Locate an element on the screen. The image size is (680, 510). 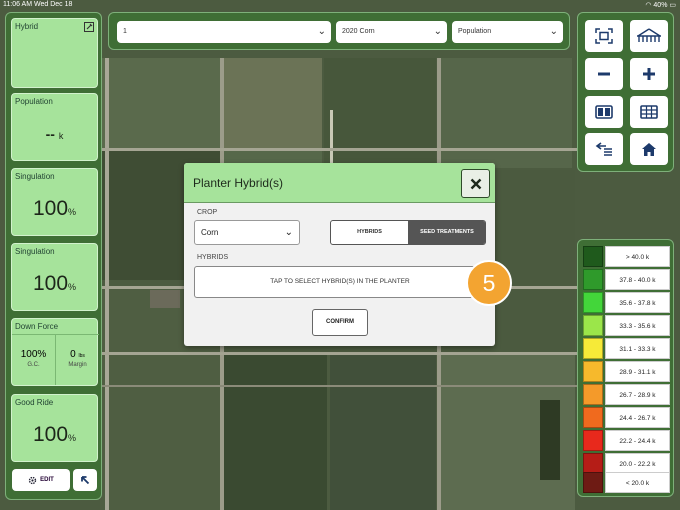
tile-label: Population is located at coordinates (34, 101).